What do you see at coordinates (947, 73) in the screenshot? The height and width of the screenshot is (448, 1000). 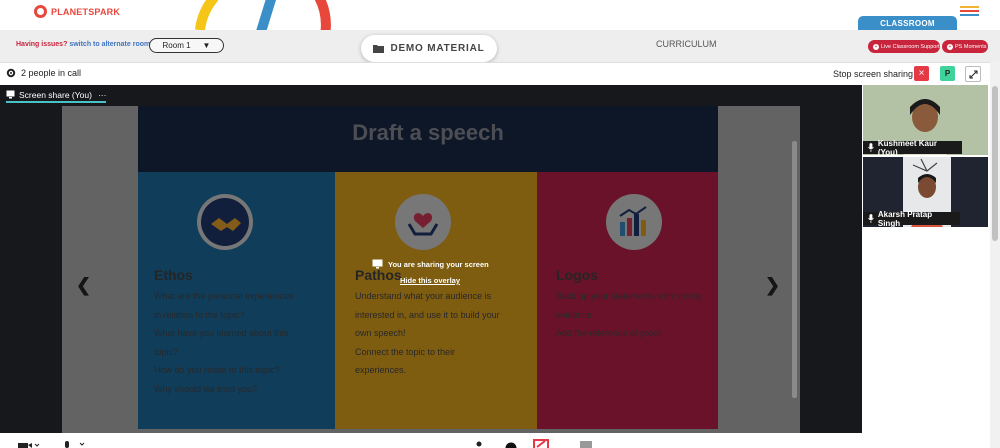 I see `avatar: P` at bounding box center [947, 73].